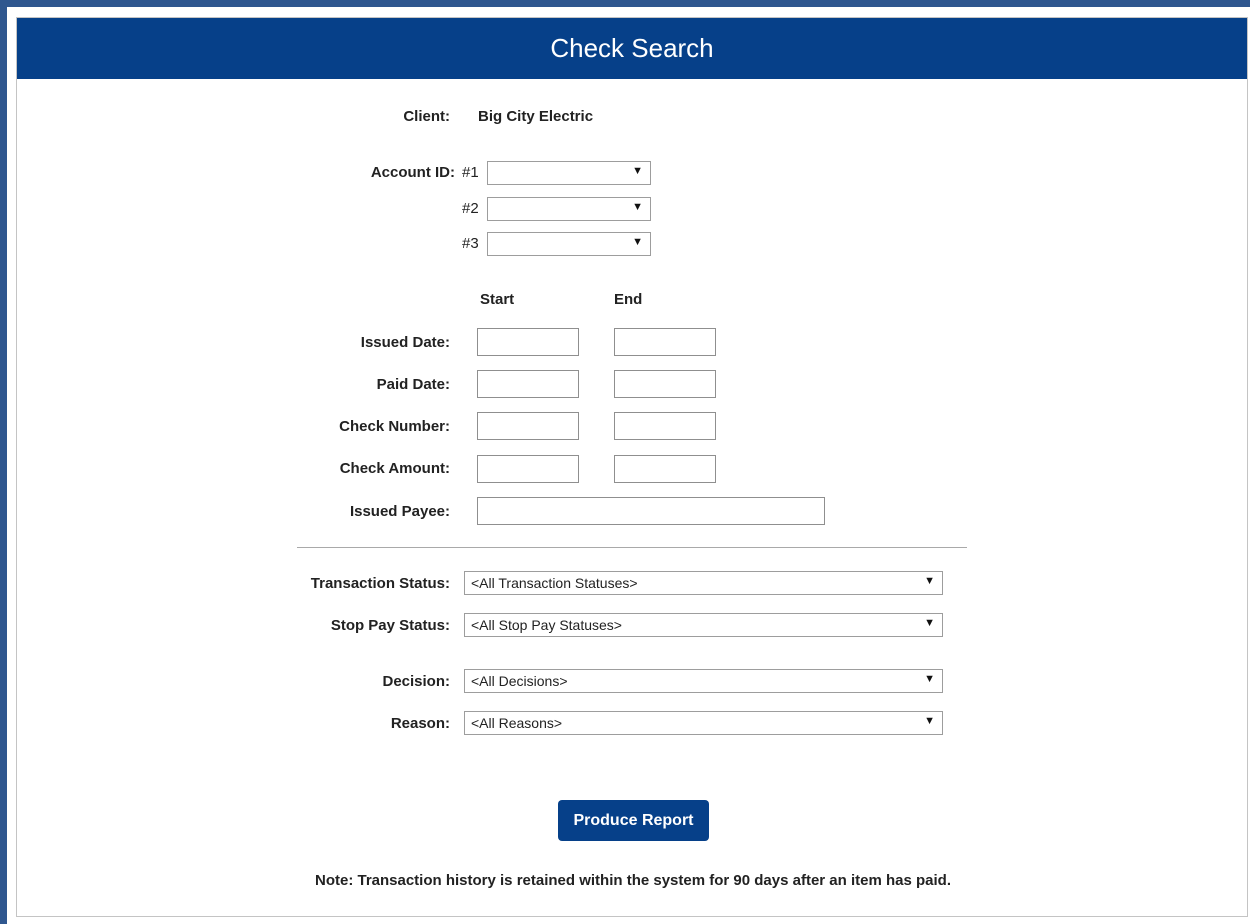 This screenshot has width=1250, height=924. Describe the element at coordinates (3, 462) in the screenshot. I see `window-frame-left` at that location.